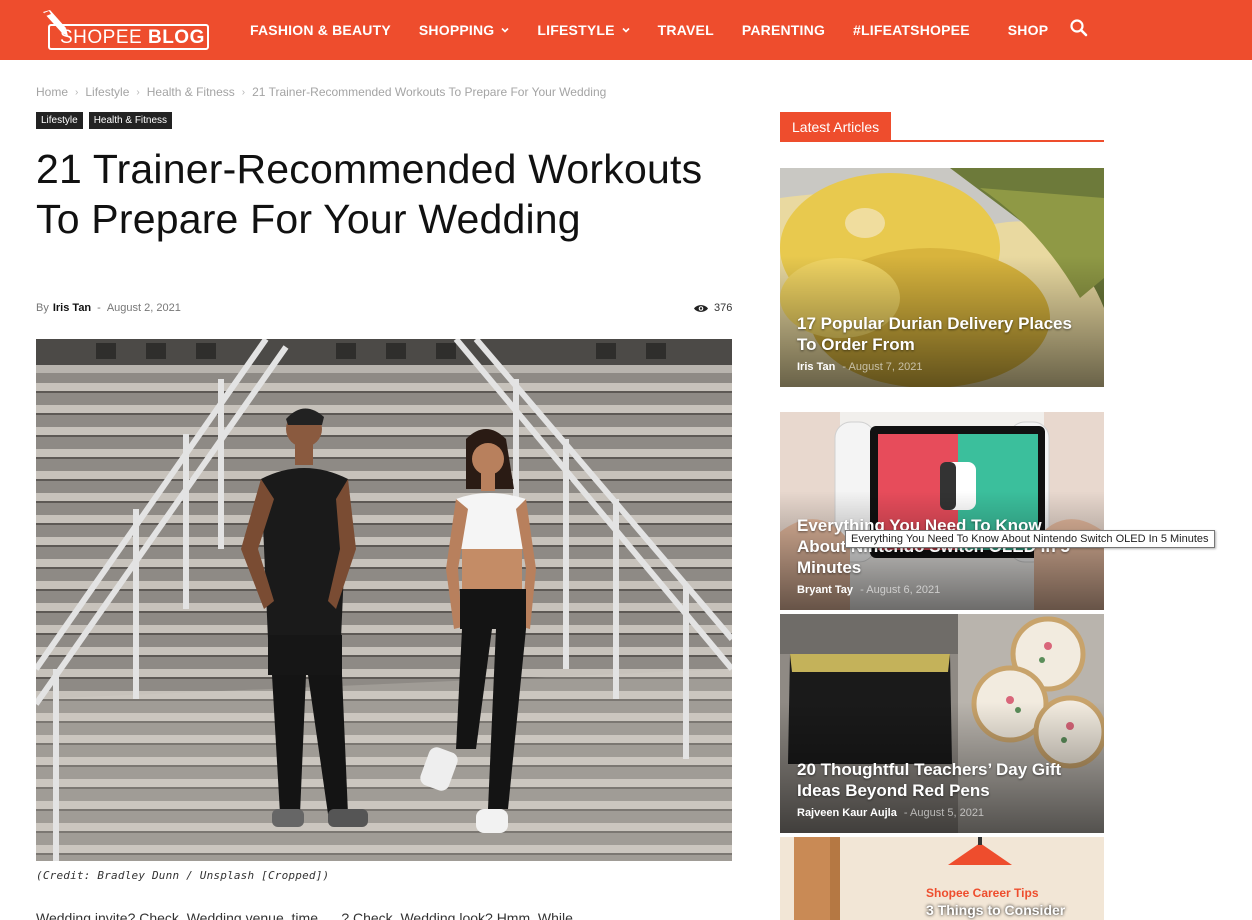 The image size is (1252, 920). I want to click on card-meta: Bryant Tay - August 6, 2021, so click(868, 590).